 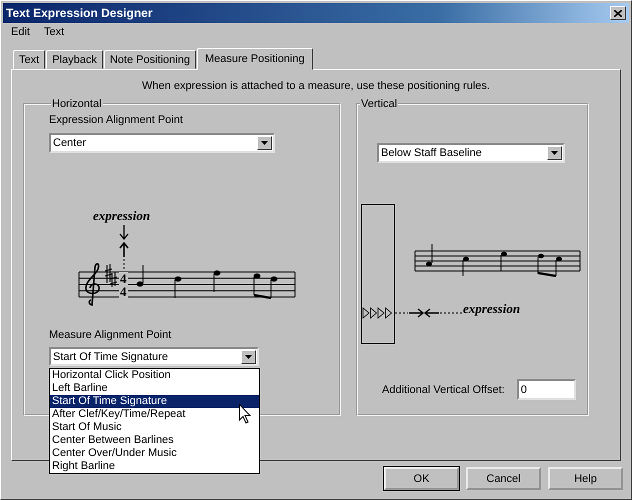 I want to click on dropdown: Center, so click(x=162, y=143).